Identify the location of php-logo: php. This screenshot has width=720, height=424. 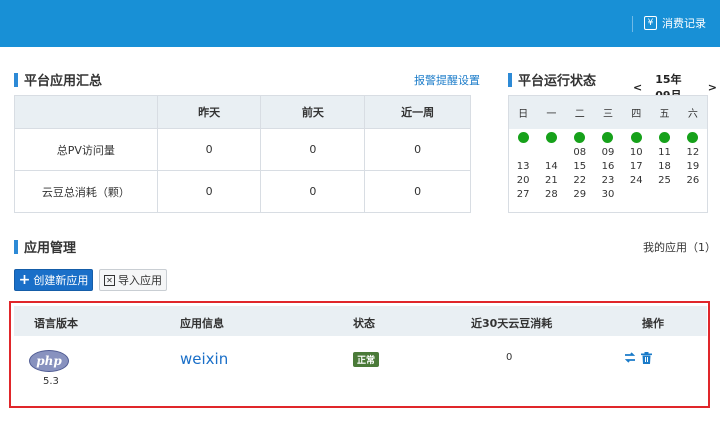
(49, 361).